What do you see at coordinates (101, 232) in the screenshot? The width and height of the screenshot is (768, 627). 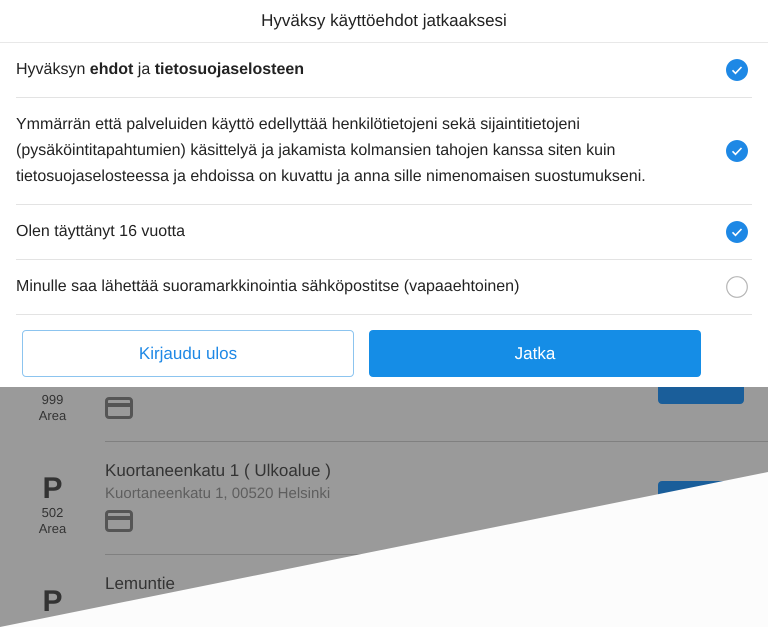 I see `consent-text: Olen täyttänyt 16 vuotta` at bounding box center [101, 232].